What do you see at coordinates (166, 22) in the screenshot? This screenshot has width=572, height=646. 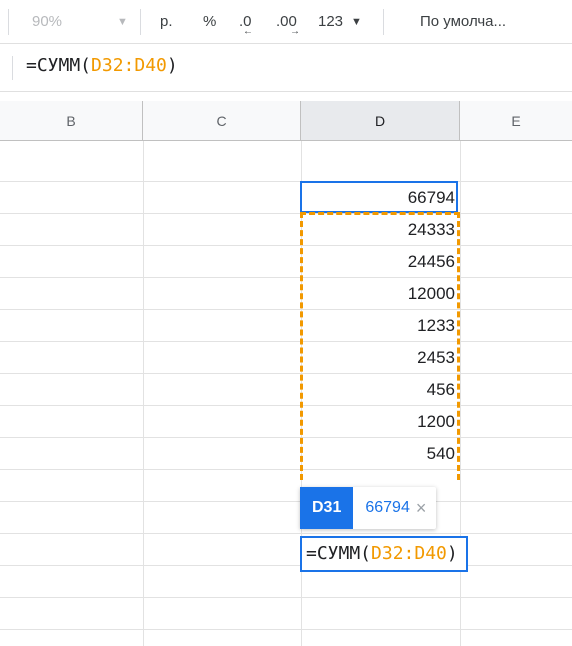 I see `currency-format-button: р.` at bounding box center [166, 22].